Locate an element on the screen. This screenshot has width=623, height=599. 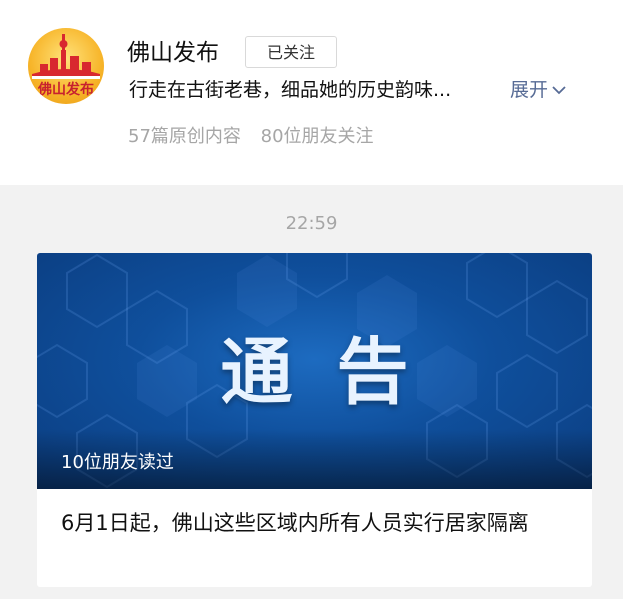
cover-title: 通告 is located at coordinates (336, 372).